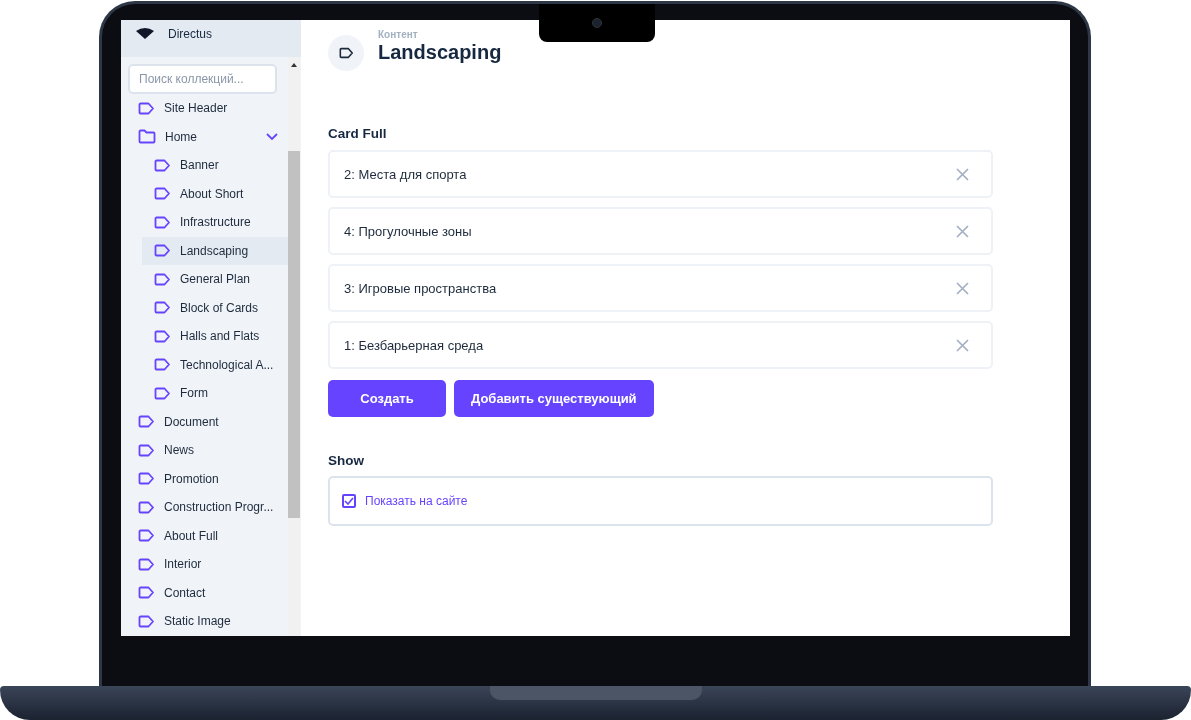 The width and height of the screenshot is (1191, 720). I want to click on scroll-up-icon, so click(294, 65).